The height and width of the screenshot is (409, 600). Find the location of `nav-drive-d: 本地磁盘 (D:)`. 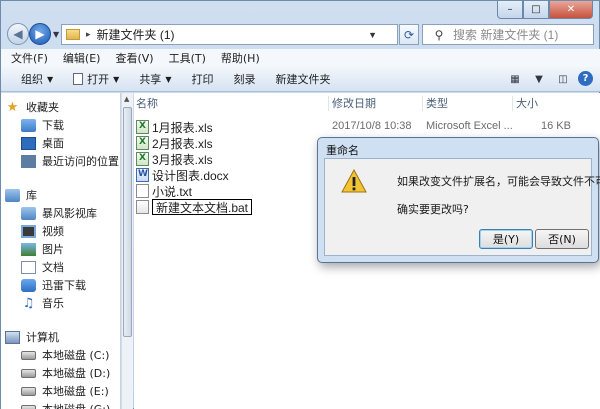

nav-drive-d: 本地磁盘 (D:) is located at coordinates (65, 373).